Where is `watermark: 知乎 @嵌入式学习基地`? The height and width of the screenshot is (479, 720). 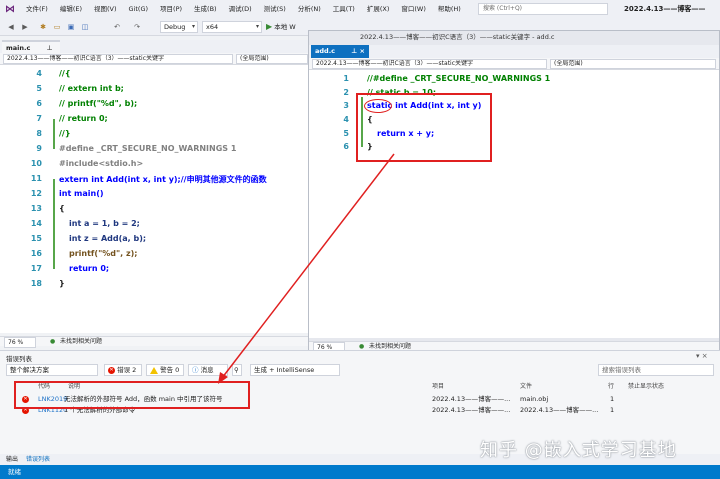 watermark: 知乎 @嵌入式学习基地 is located at coordinates (578, 450).